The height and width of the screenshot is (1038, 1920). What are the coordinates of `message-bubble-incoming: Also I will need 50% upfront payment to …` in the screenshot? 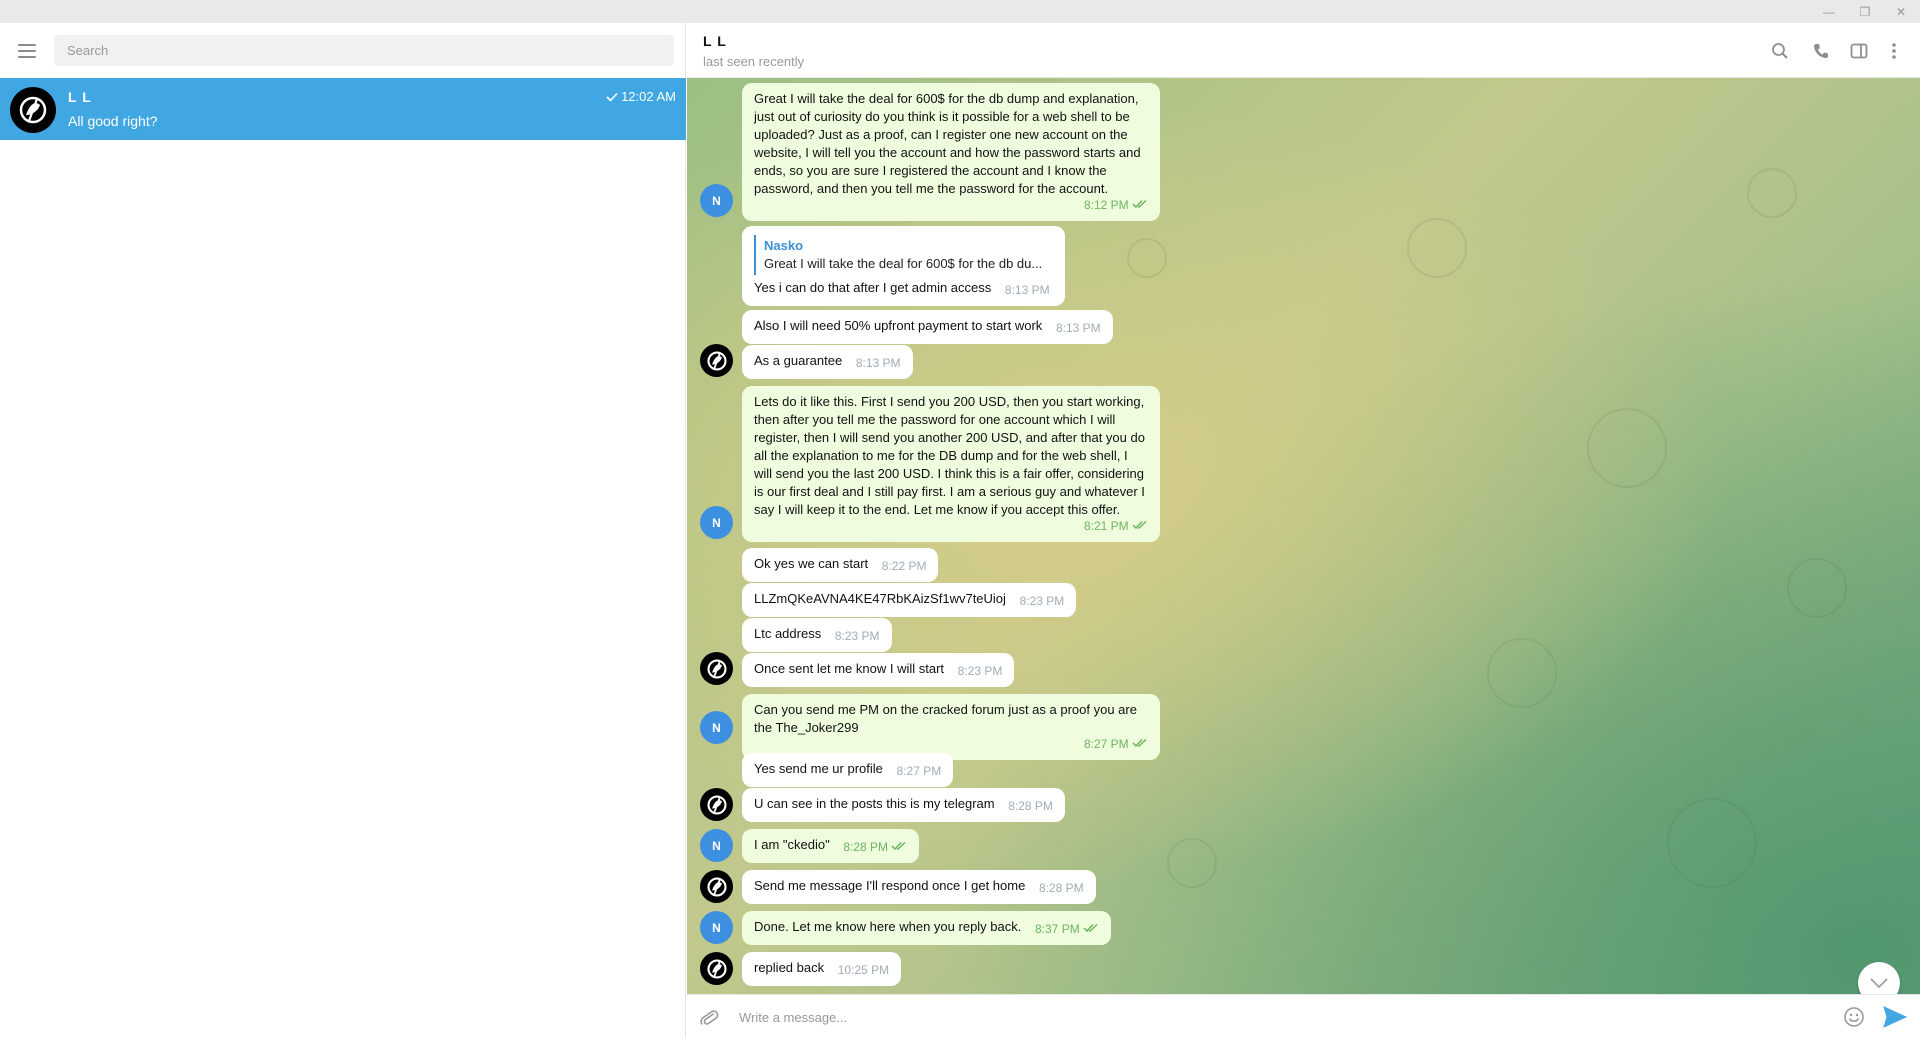 It's located at (927, 327).